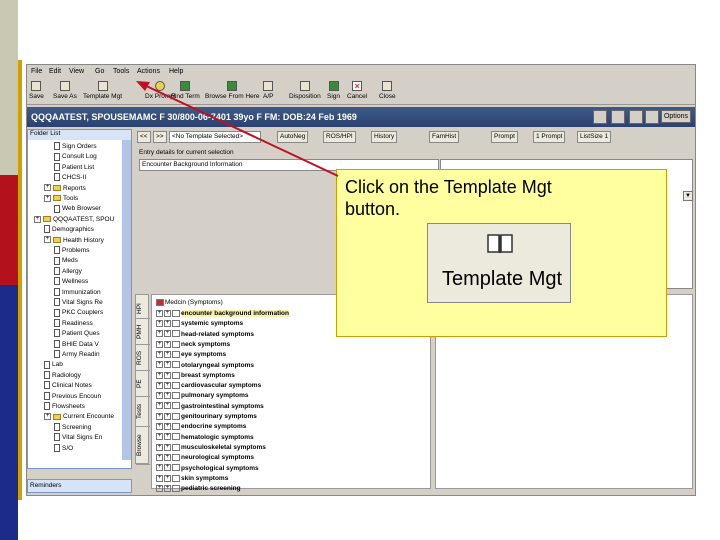 The image size is (720, 540). I want to click on folder-tree-item: Patient List, so click(74, 168).